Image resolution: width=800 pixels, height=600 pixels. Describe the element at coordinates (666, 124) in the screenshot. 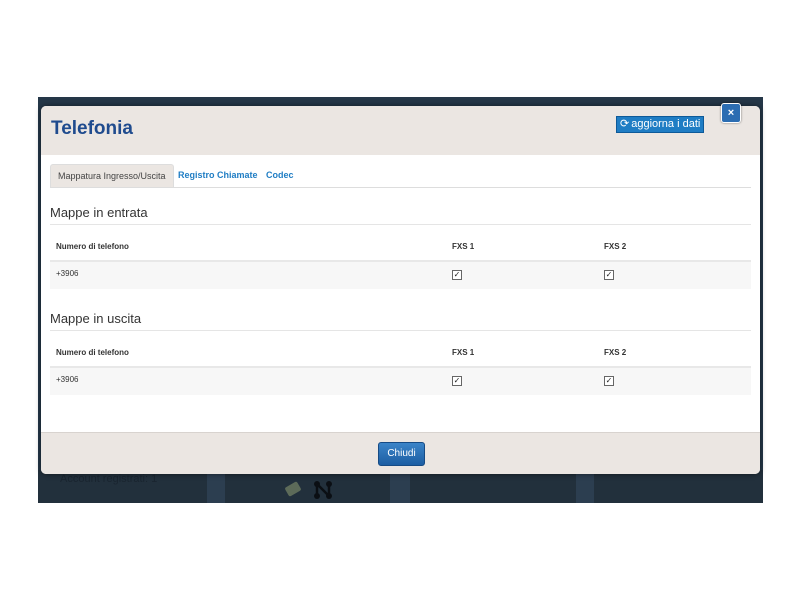

I see `refresh-label: aggiorna i dati` at that location.